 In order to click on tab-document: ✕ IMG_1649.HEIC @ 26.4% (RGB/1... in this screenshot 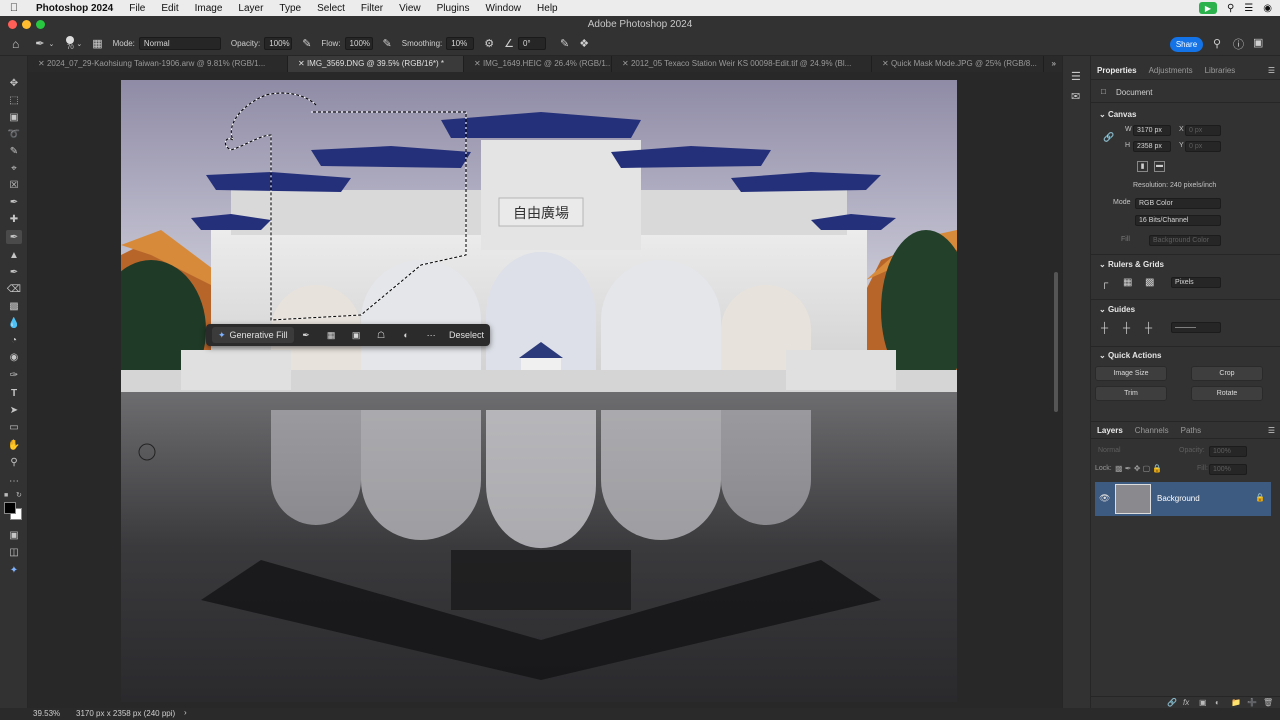, I will do `click(538, 64)`.